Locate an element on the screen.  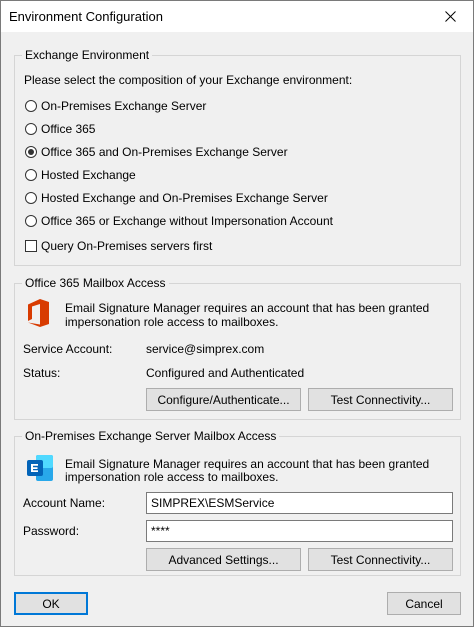
status-label: Status: is located at coordinates (42, 373).